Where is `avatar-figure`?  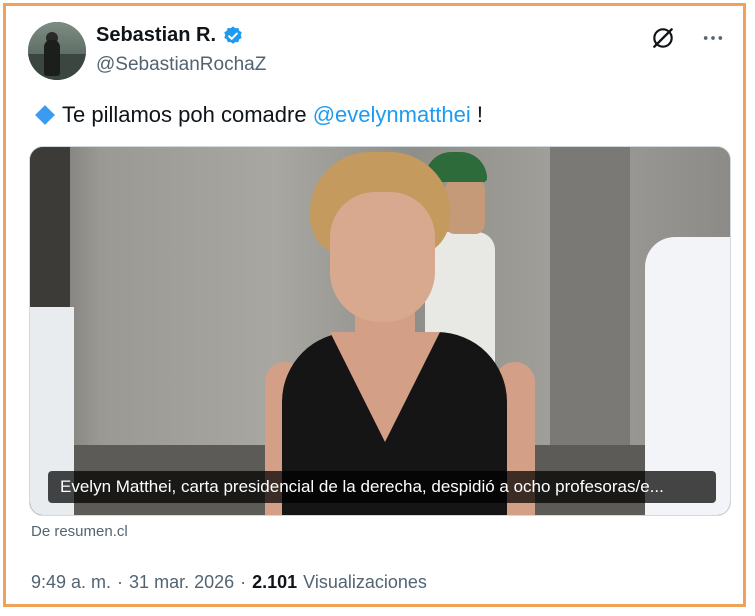 avatar-figure is located at coordinates (52, 58).